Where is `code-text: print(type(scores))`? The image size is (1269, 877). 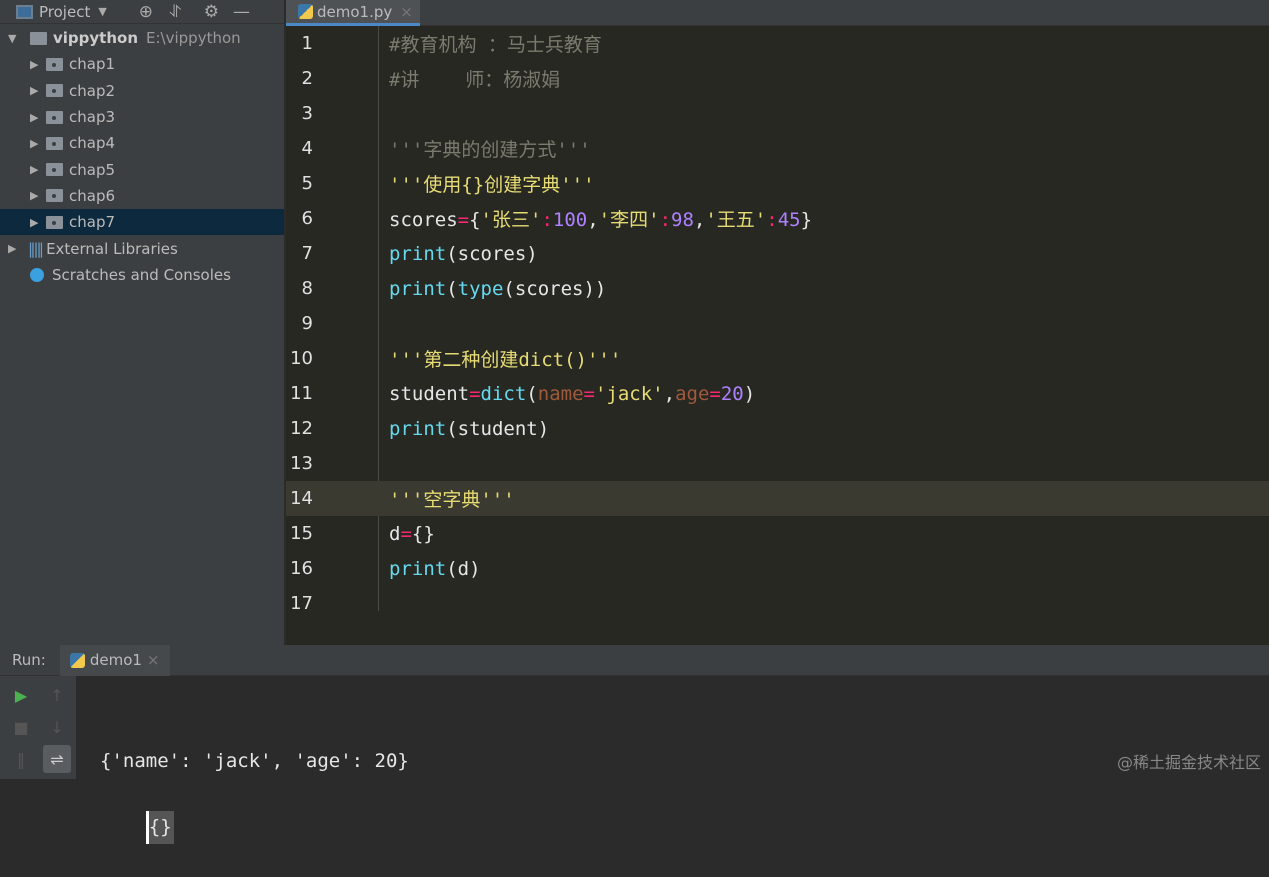 code-text: print(type(scores)) is located at coordinates (497, 289).